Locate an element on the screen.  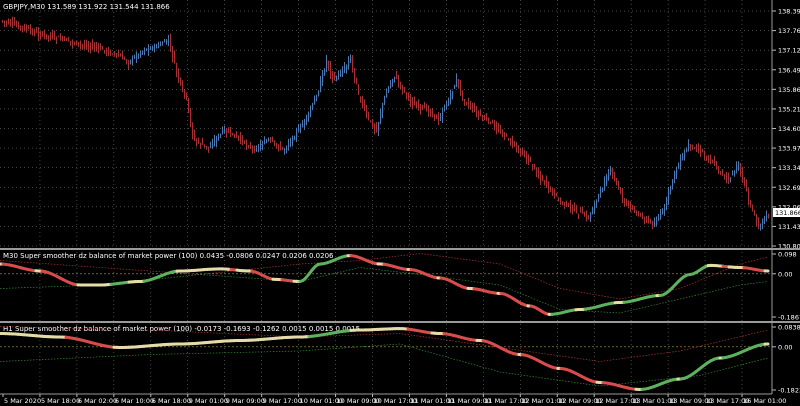
price-label: 137.765 is located at coordinates (789, 31).